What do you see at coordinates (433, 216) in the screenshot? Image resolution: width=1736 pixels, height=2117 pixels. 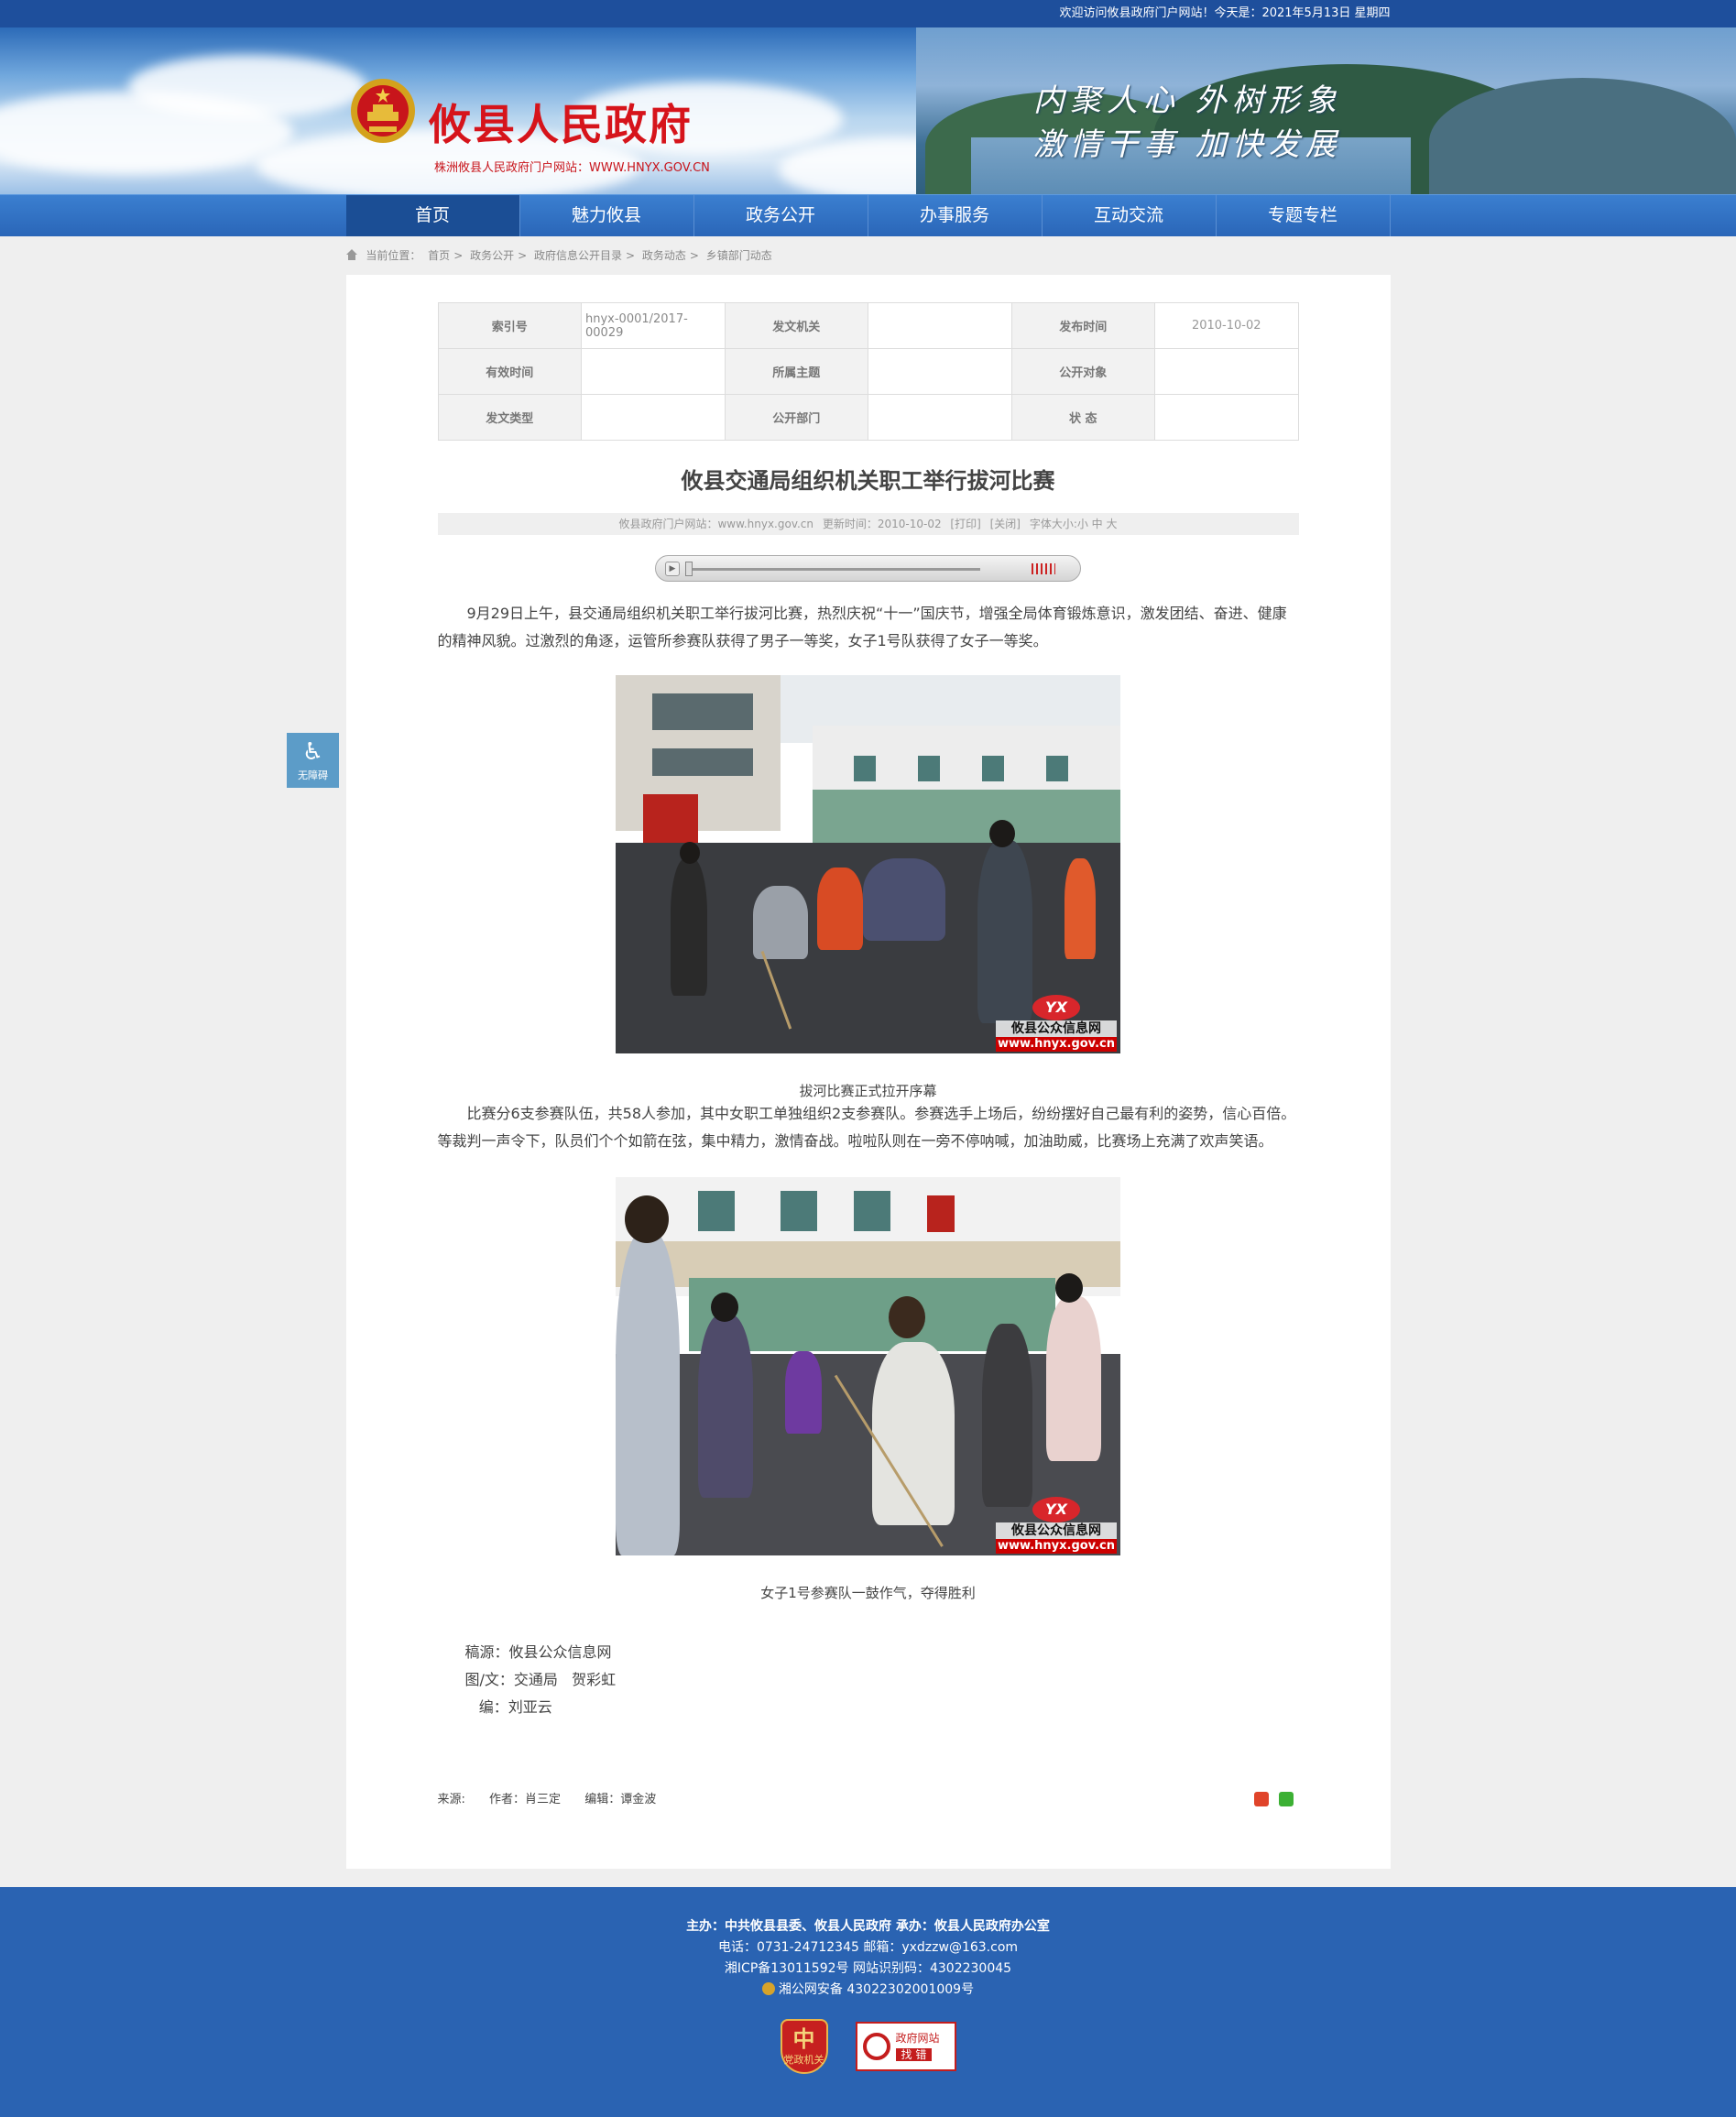 I see `nav-item-home: 首页` at bounding box center [433, 216].